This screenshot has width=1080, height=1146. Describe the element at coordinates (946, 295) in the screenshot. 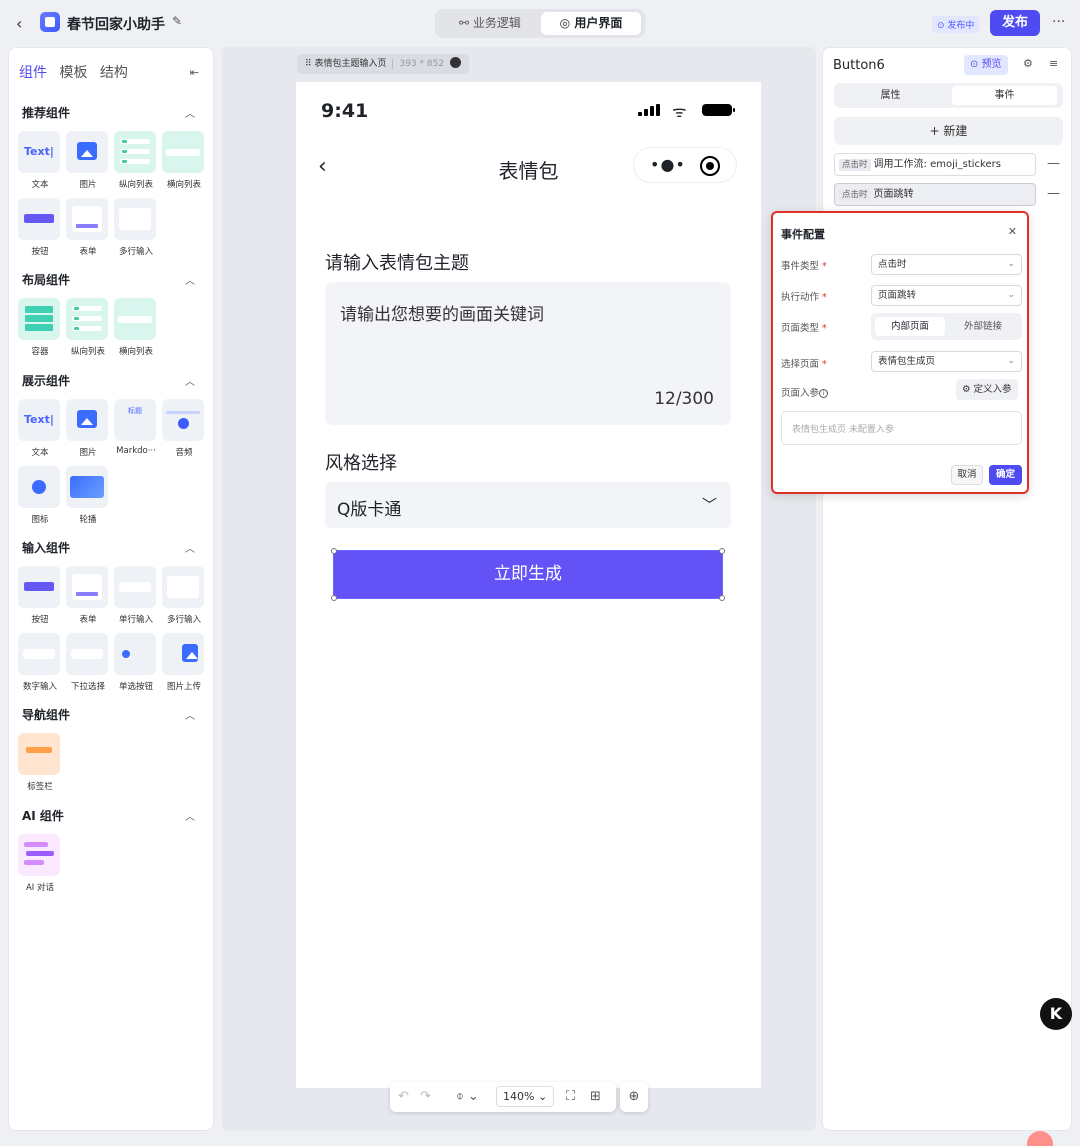

I see `action-select: 页面跳转 ⌄` at that location.